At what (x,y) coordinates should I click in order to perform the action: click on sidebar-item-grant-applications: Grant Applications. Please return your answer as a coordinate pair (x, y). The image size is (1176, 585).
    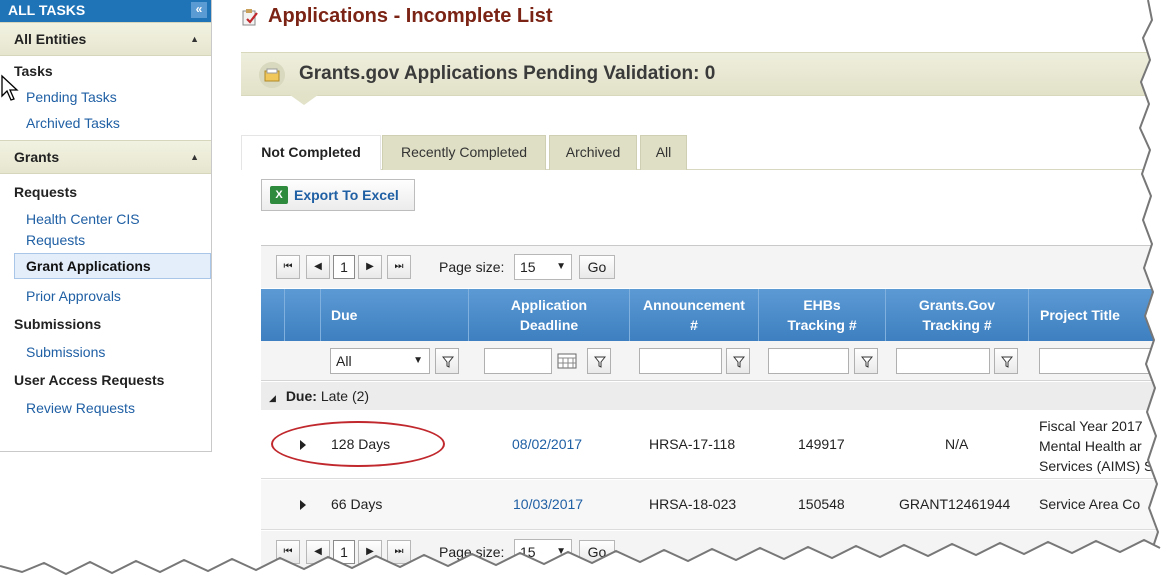
    Looking at the image, I should click on (112, 266).